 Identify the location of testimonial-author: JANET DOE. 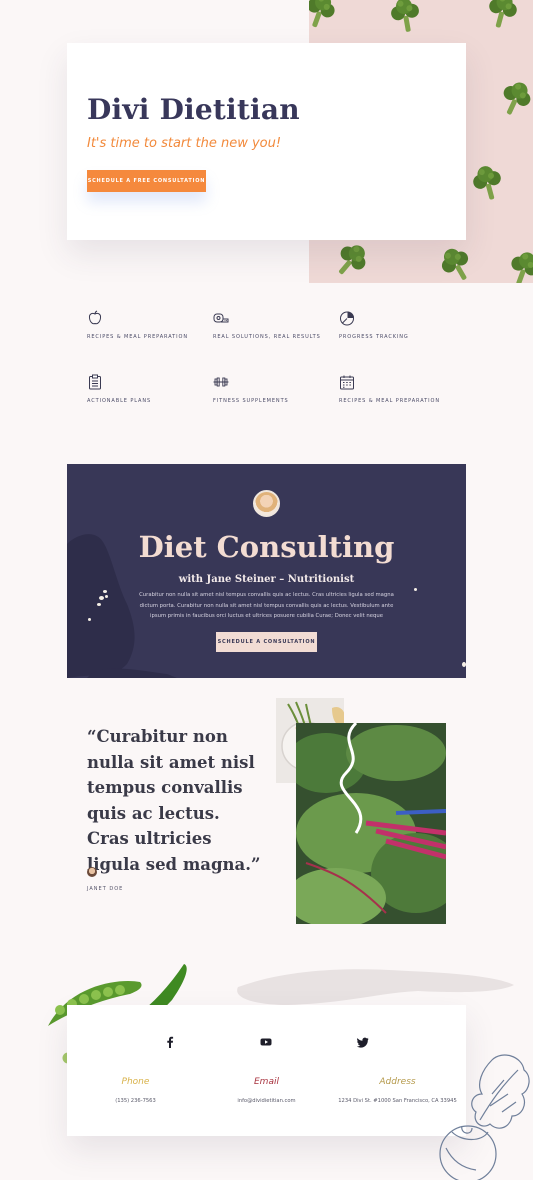
(105, 889).